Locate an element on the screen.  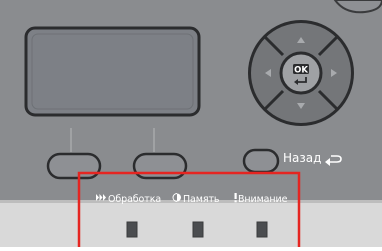
dpad: OK is located at coordinates (301, 73).